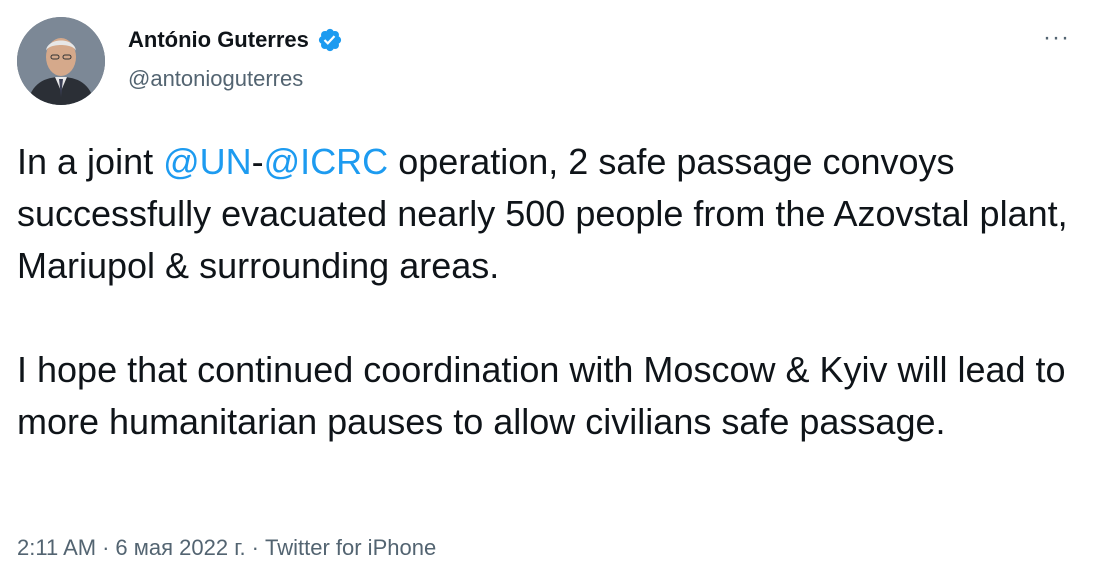  Describe the element at coordinates (218, 40) in the screenshot. I see `author-display-name: António Guterres` at that location.